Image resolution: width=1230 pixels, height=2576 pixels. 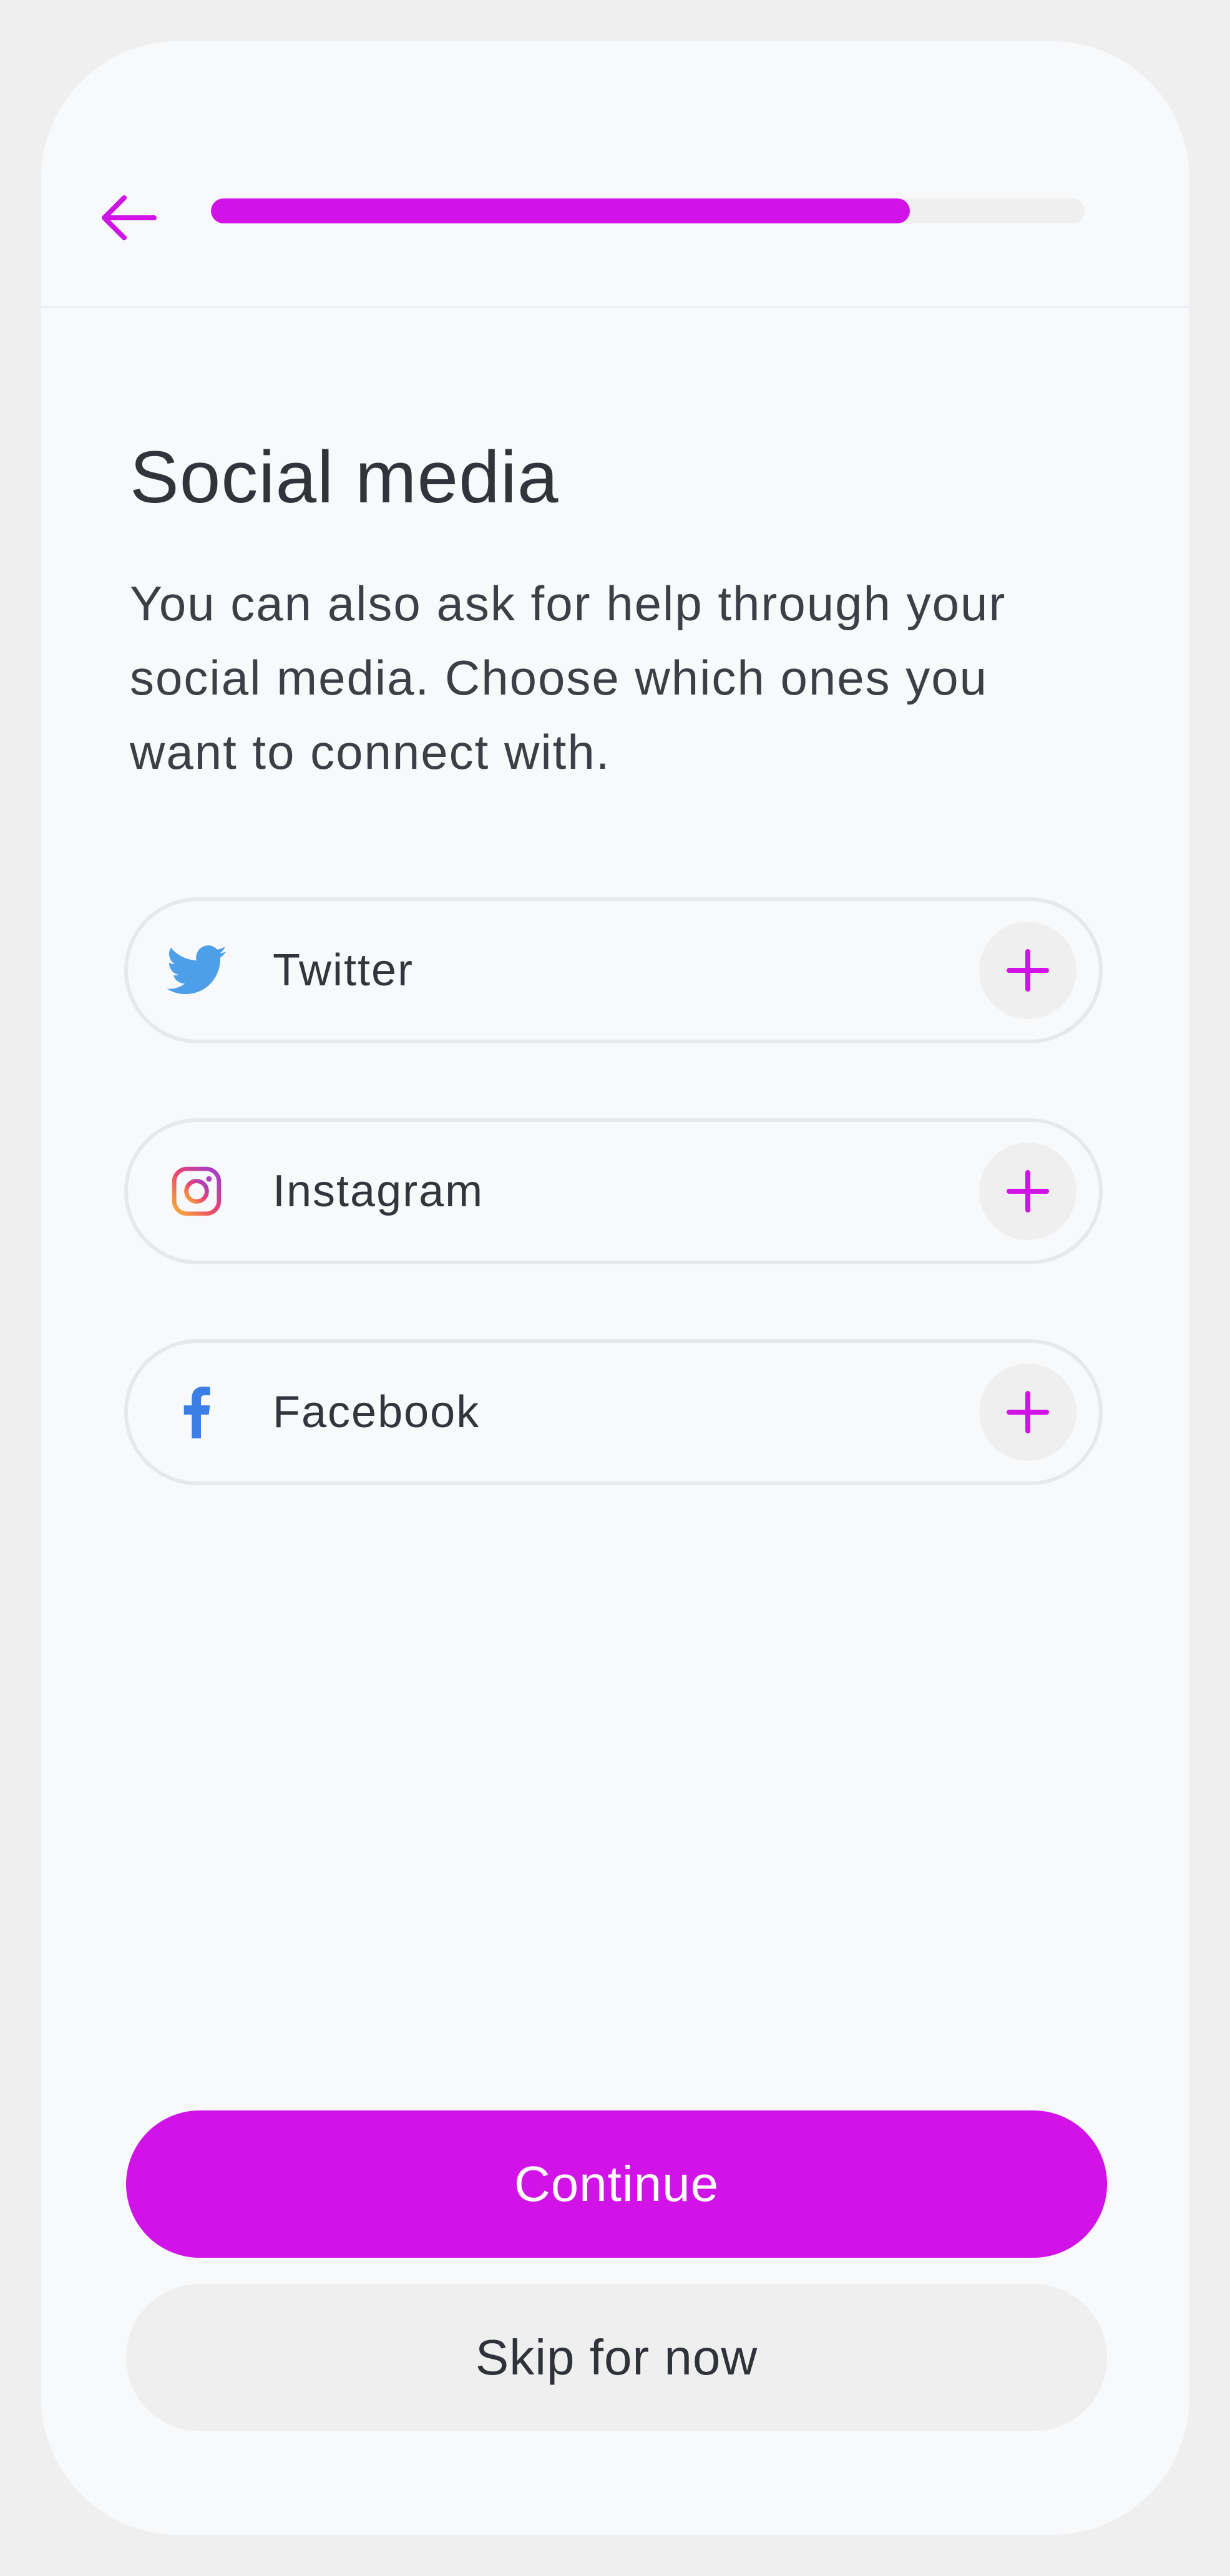 I want to click on instagram-icon, so click(x=196, y=1191).